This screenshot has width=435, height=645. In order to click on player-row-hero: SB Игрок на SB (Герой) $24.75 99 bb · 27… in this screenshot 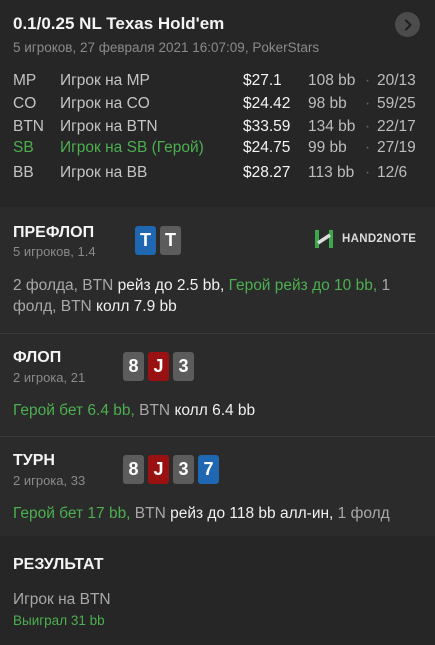, I will do `click(217, 150)`.